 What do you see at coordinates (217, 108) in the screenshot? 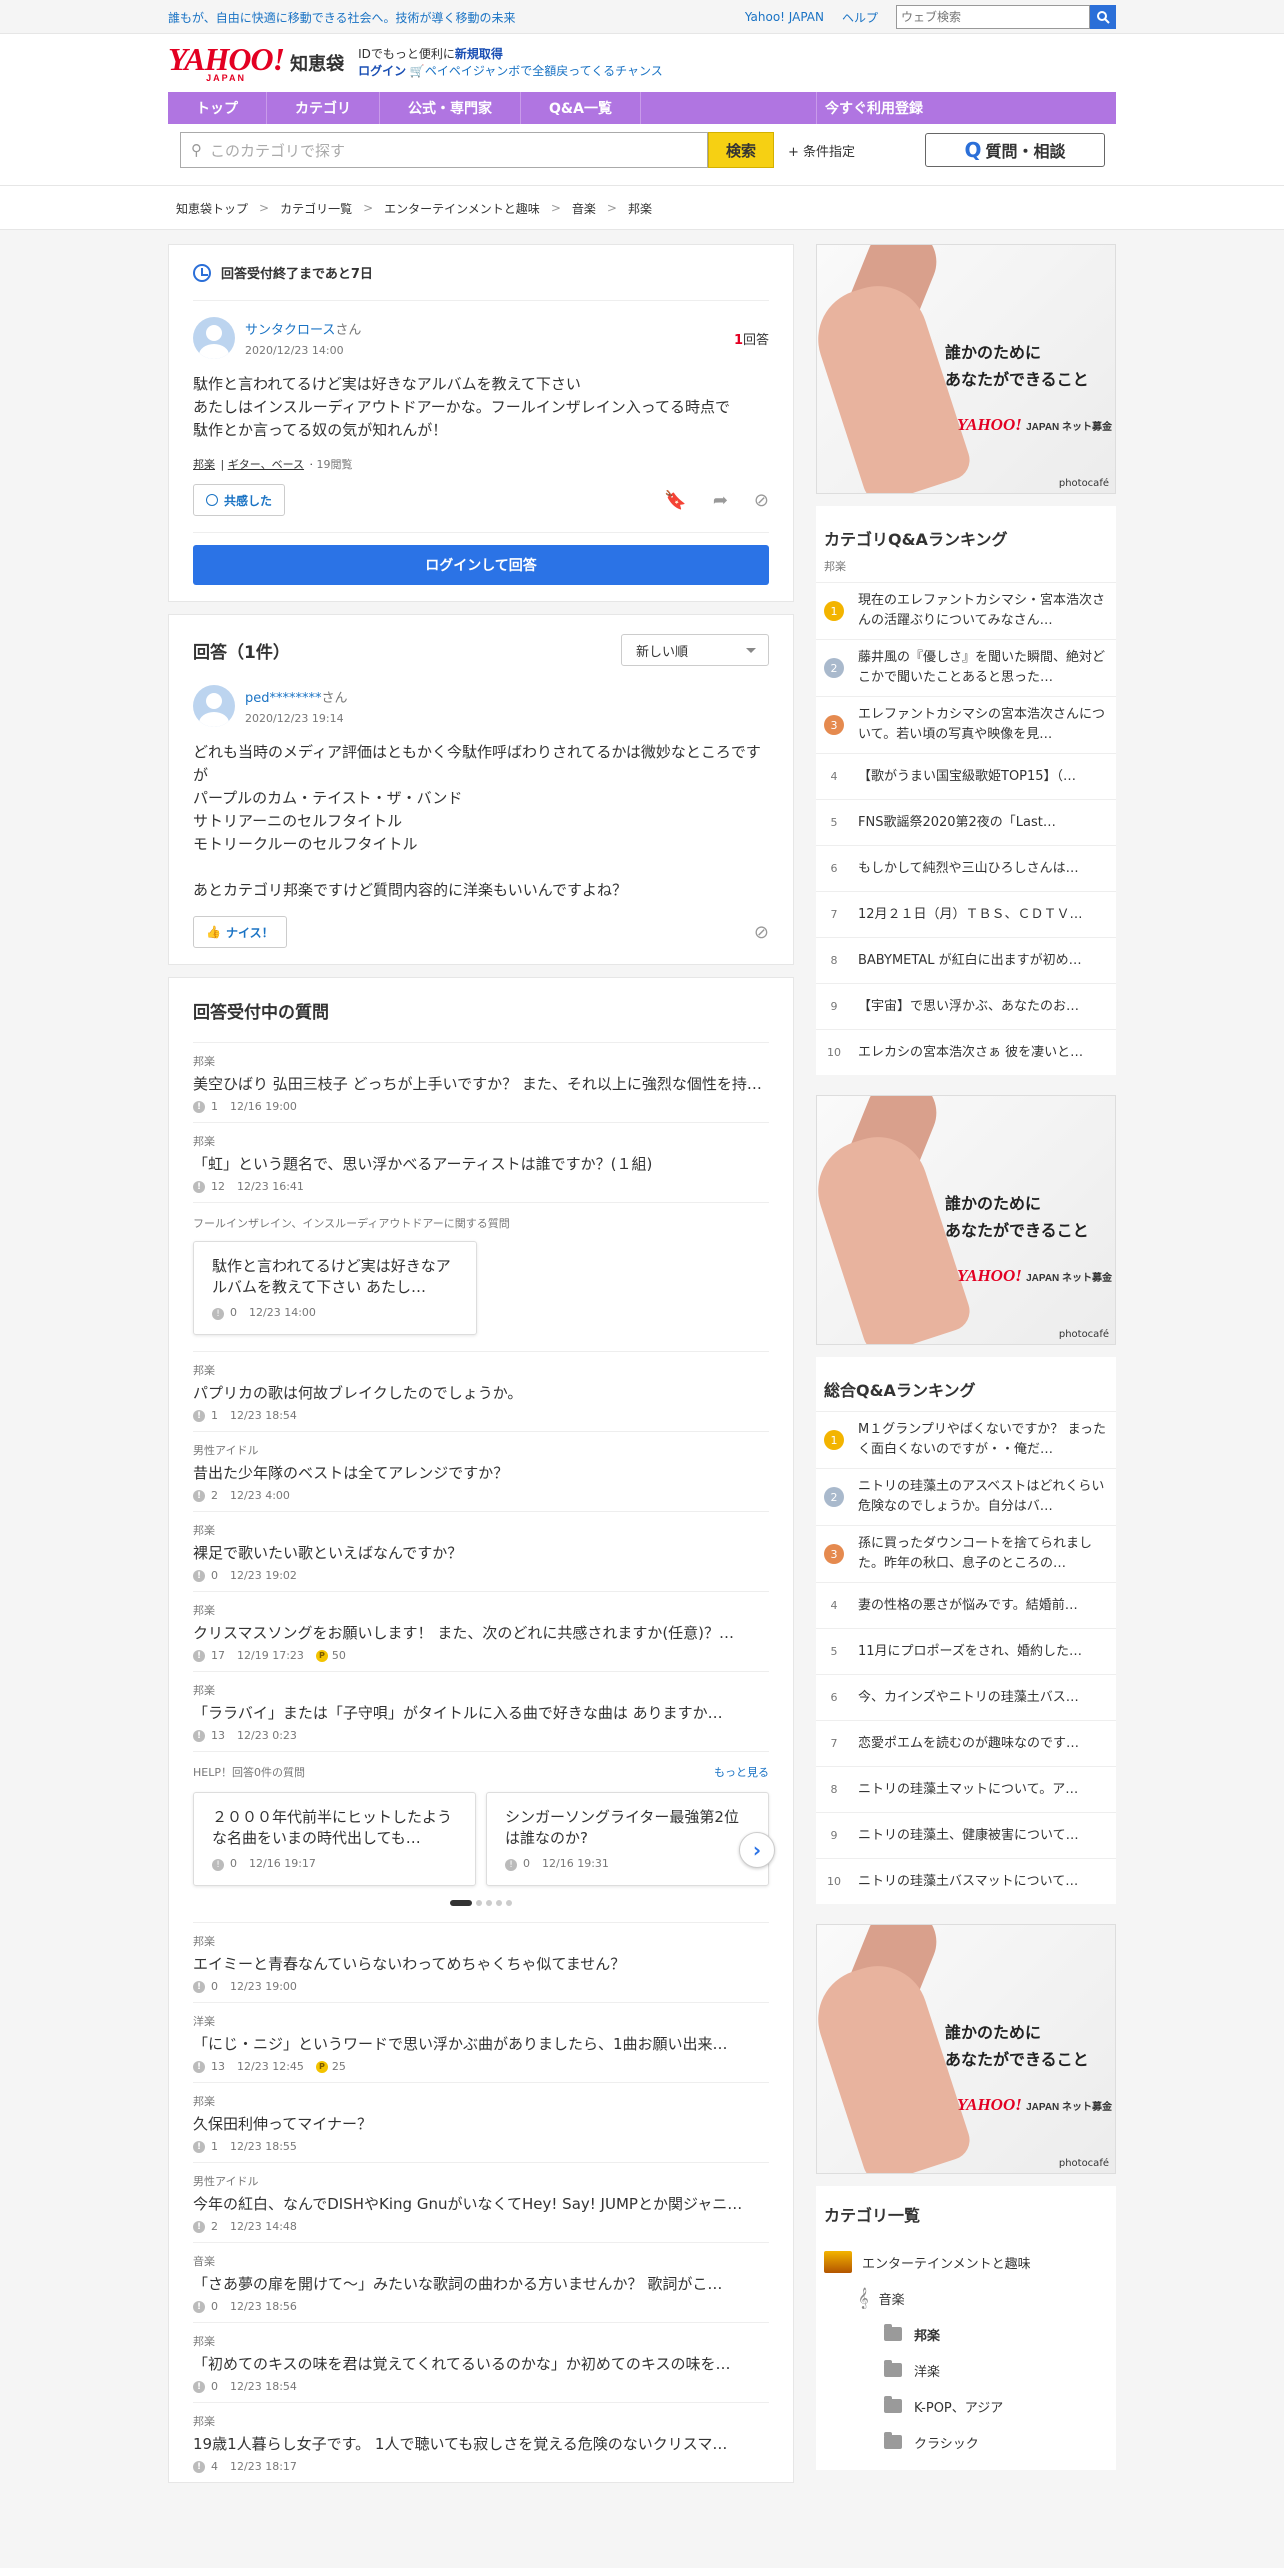
I see `nav-top: トップ` at bounding box center [217, 108].